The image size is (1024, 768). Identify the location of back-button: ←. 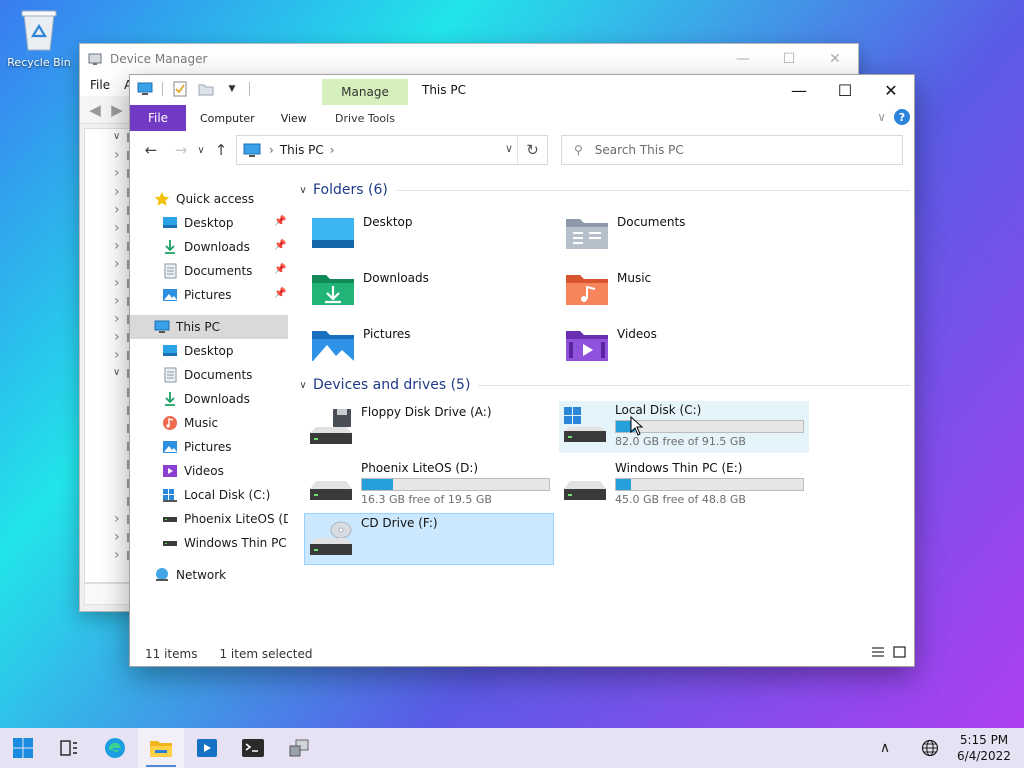
(151, 150).